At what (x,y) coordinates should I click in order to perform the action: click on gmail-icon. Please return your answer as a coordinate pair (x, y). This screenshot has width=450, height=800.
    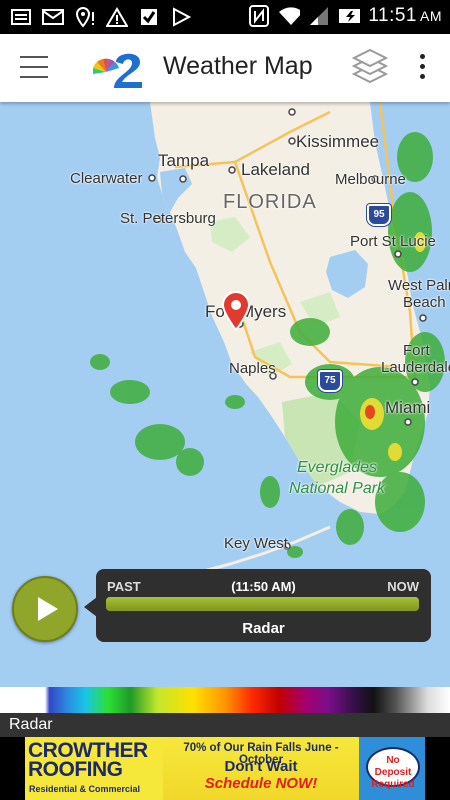
    Looking at the image, I should click on (53, 17).